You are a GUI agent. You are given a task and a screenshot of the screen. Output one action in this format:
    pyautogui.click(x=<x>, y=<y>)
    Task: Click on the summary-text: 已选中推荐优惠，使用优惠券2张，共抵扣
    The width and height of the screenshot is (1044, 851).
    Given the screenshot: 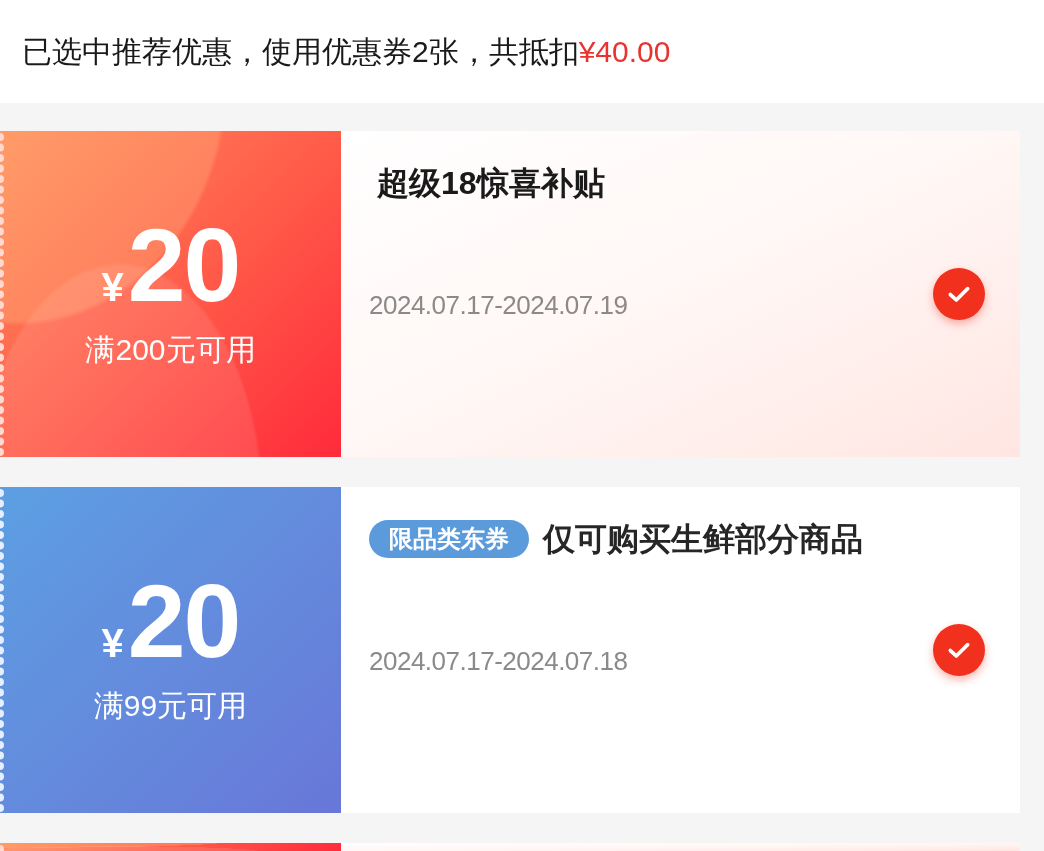 What is the action you would take?
    pyautogui.click(x=300, y=52)
    